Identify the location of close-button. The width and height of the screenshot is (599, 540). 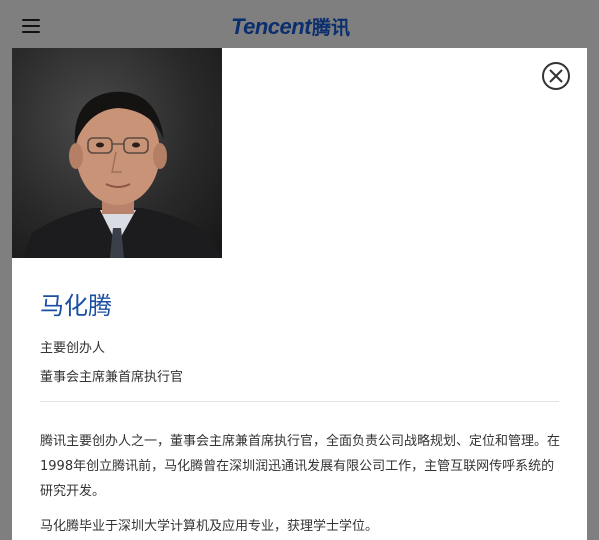
(556, 76).